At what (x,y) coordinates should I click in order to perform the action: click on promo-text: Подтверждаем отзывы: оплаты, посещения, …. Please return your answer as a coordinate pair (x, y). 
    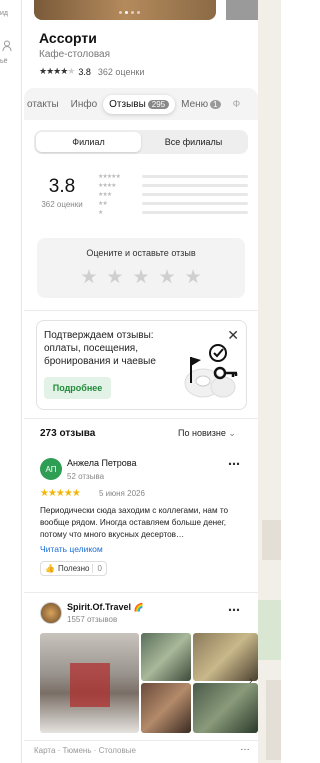
    Looking at the image, I should click on (100, 348).